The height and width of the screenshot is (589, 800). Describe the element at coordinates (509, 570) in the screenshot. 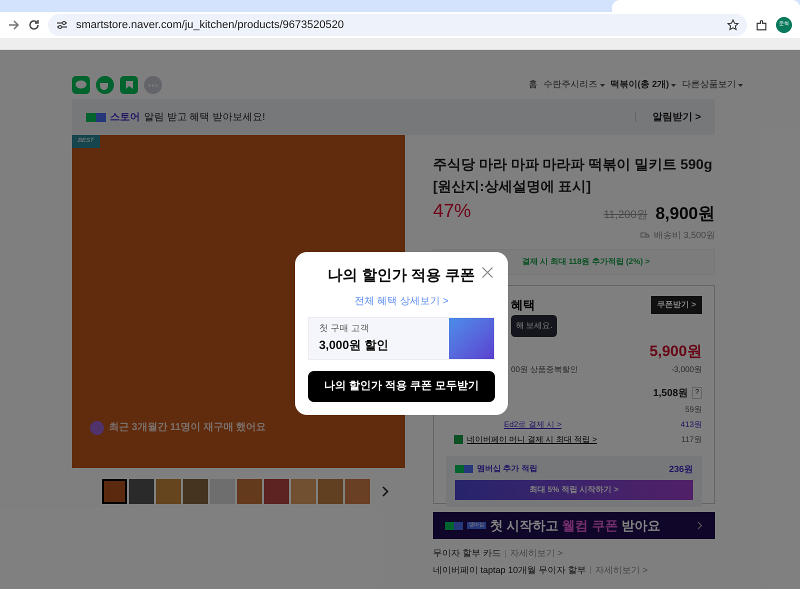

I see `installment-label: 네이버페이 taptap 10개월 무이자 할부` at that location.